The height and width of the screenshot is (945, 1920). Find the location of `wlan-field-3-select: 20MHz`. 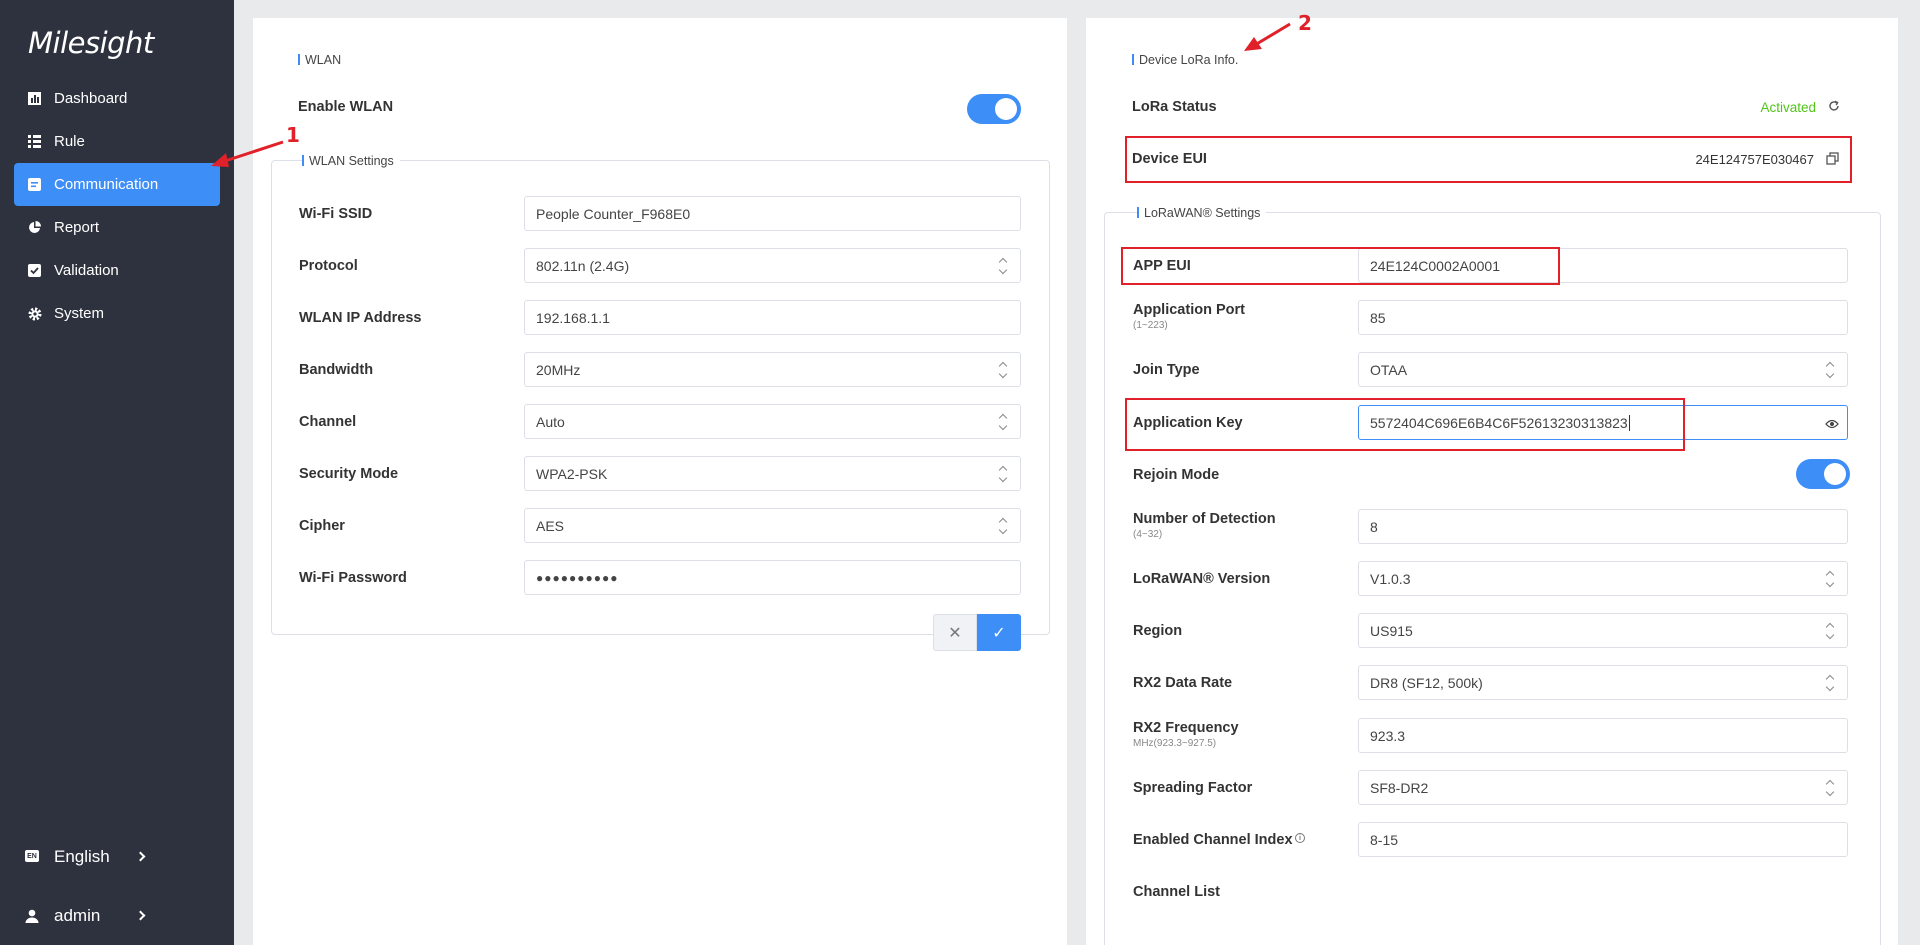

wlan-field-3-select: 20MHz is located at coordinates (772, 369).